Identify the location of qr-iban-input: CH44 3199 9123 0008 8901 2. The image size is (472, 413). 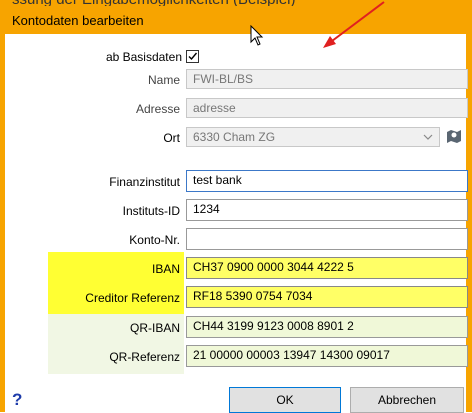
(327, 327).